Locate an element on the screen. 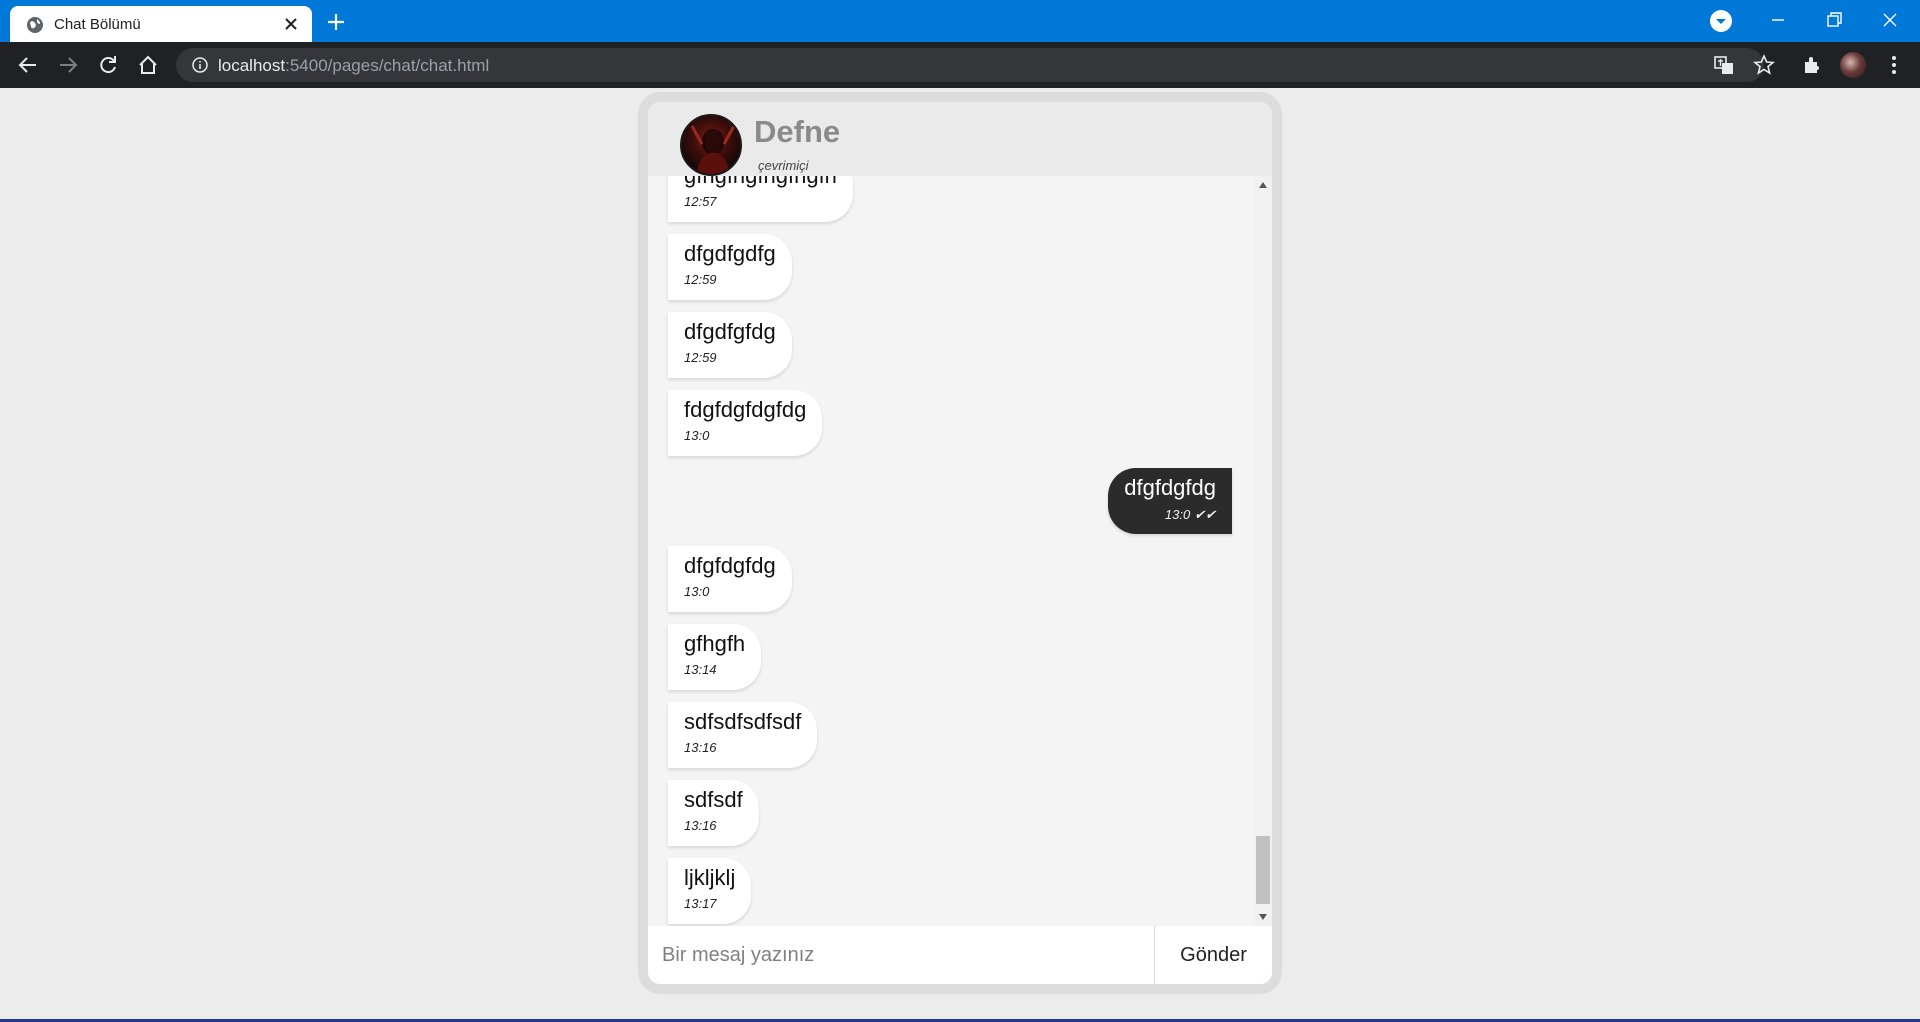 The image size is (1920, 1022). tab-title: Chat Bölümü is located at coordinates (97, 24).